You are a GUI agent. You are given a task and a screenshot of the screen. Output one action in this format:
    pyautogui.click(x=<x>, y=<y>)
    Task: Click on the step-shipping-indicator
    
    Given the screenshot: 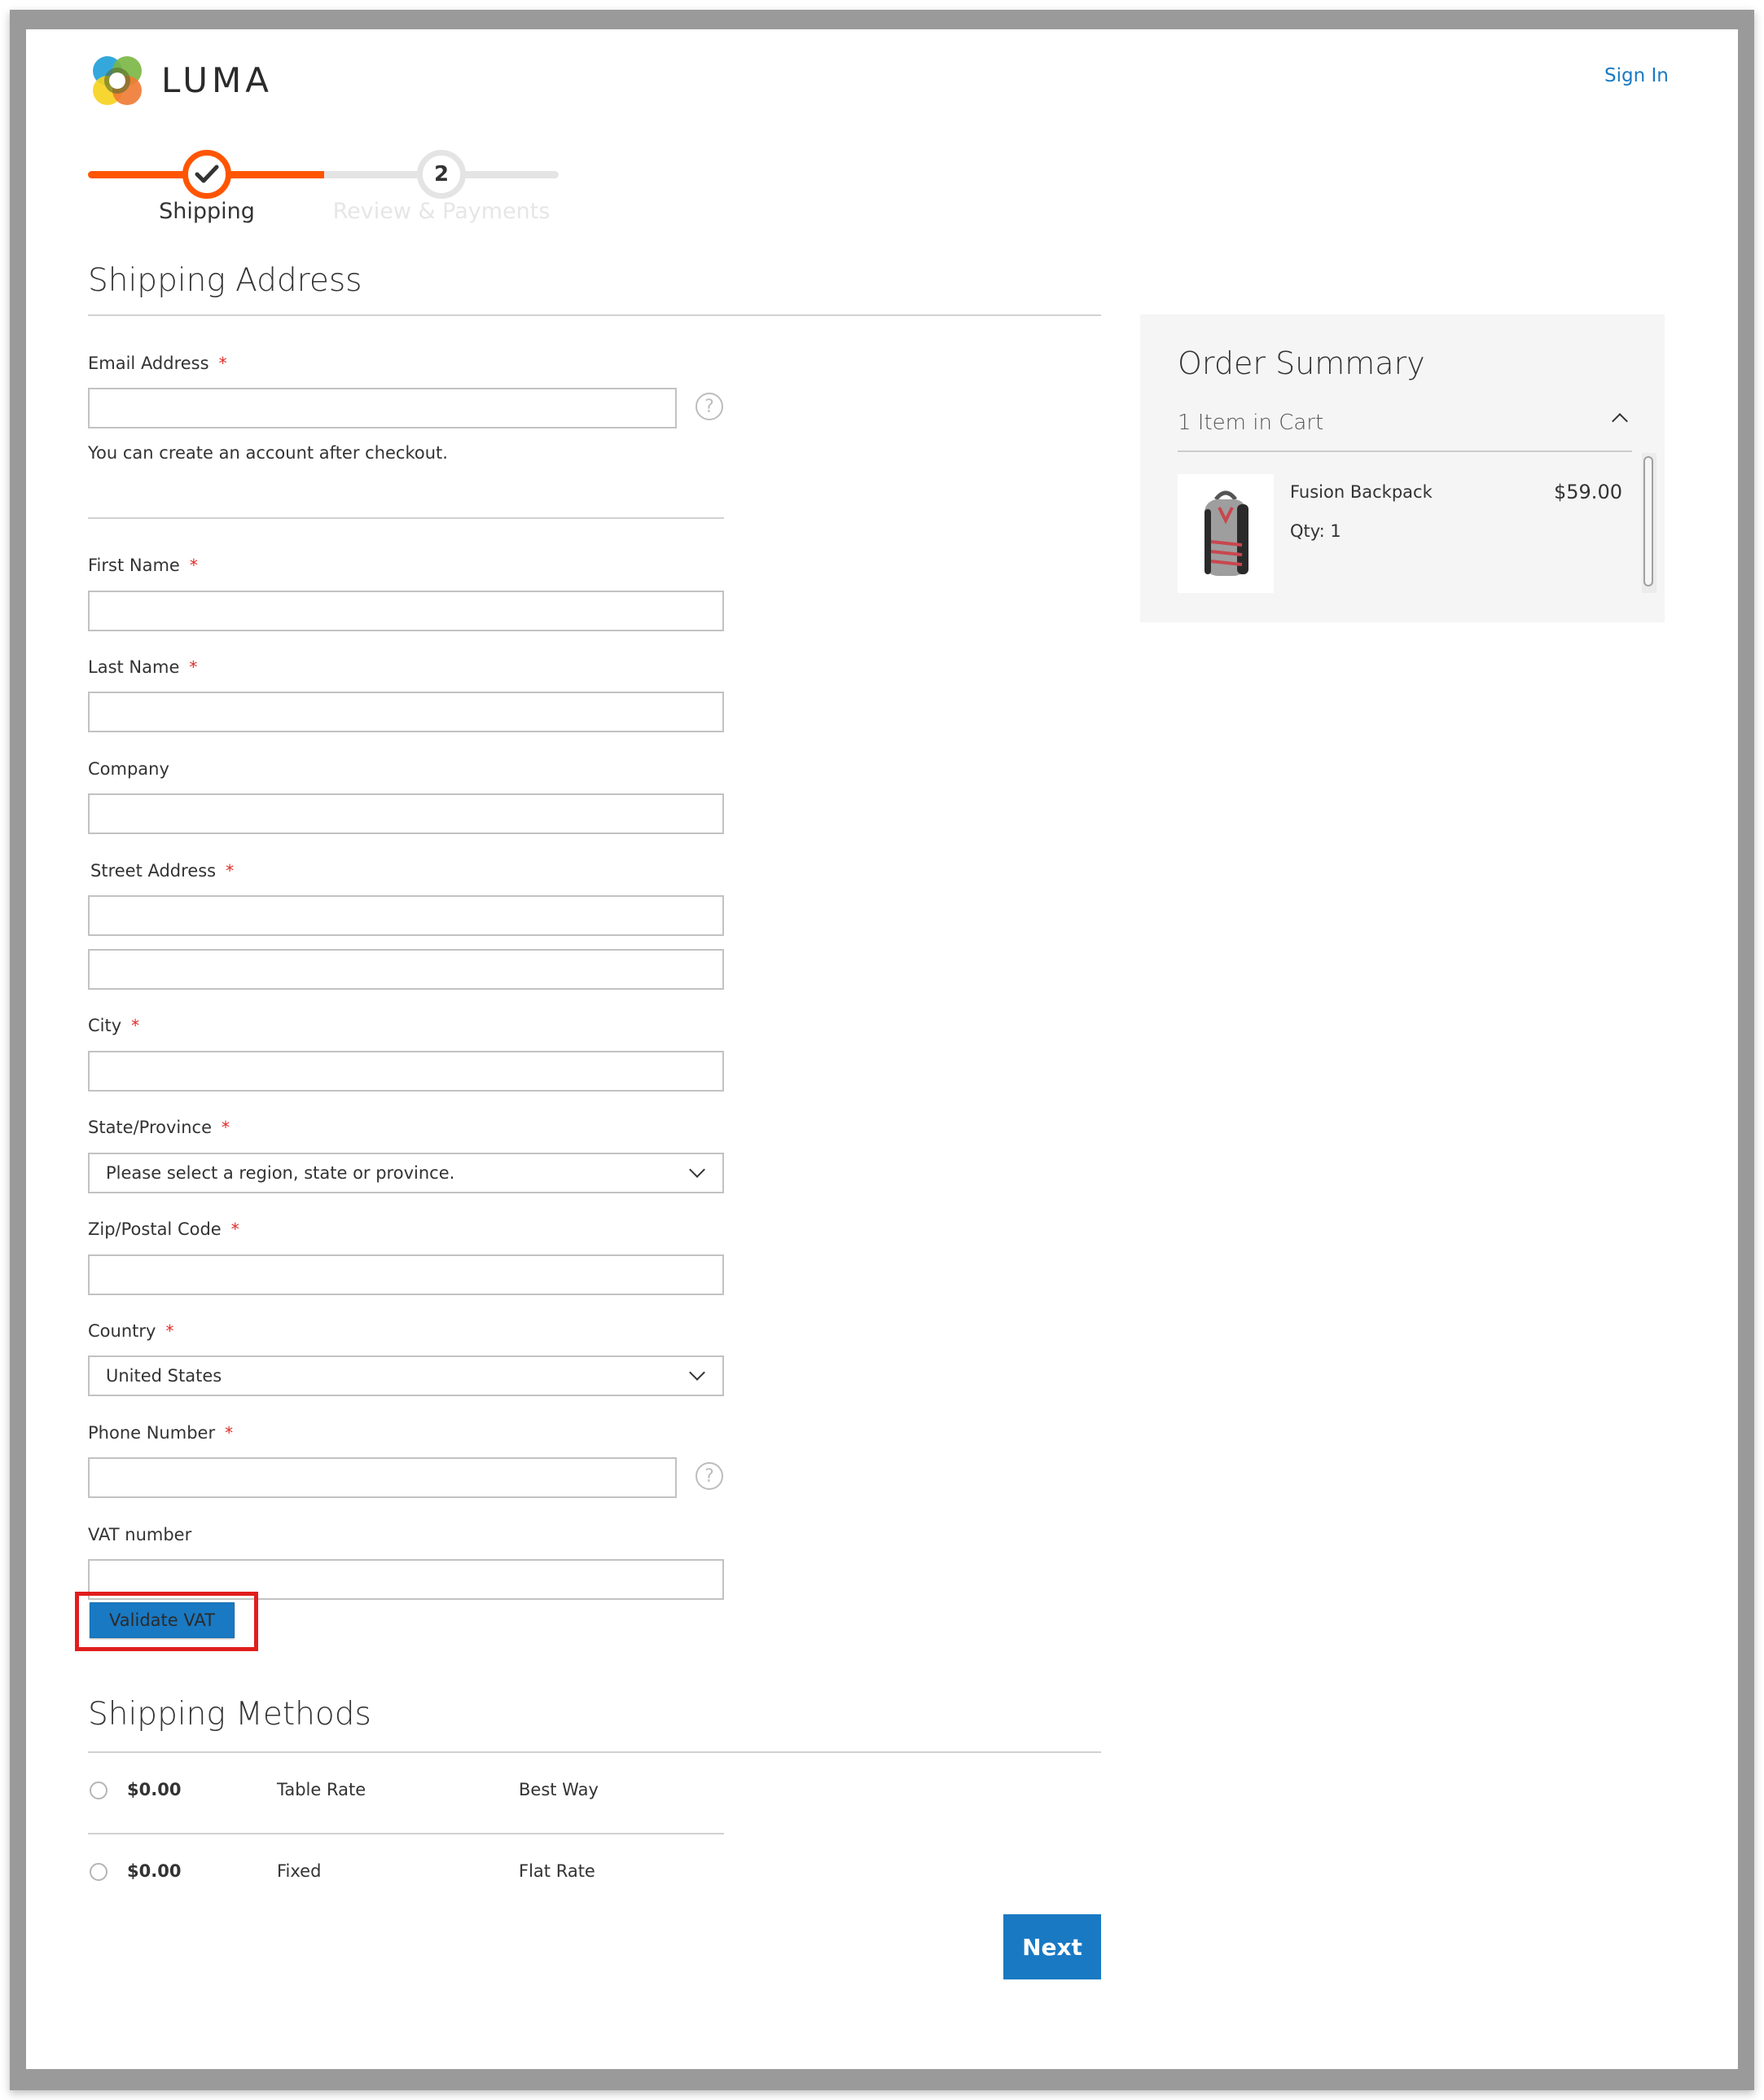 What is the action you would take?
    pyautogui.click(x=206, y=174)
    